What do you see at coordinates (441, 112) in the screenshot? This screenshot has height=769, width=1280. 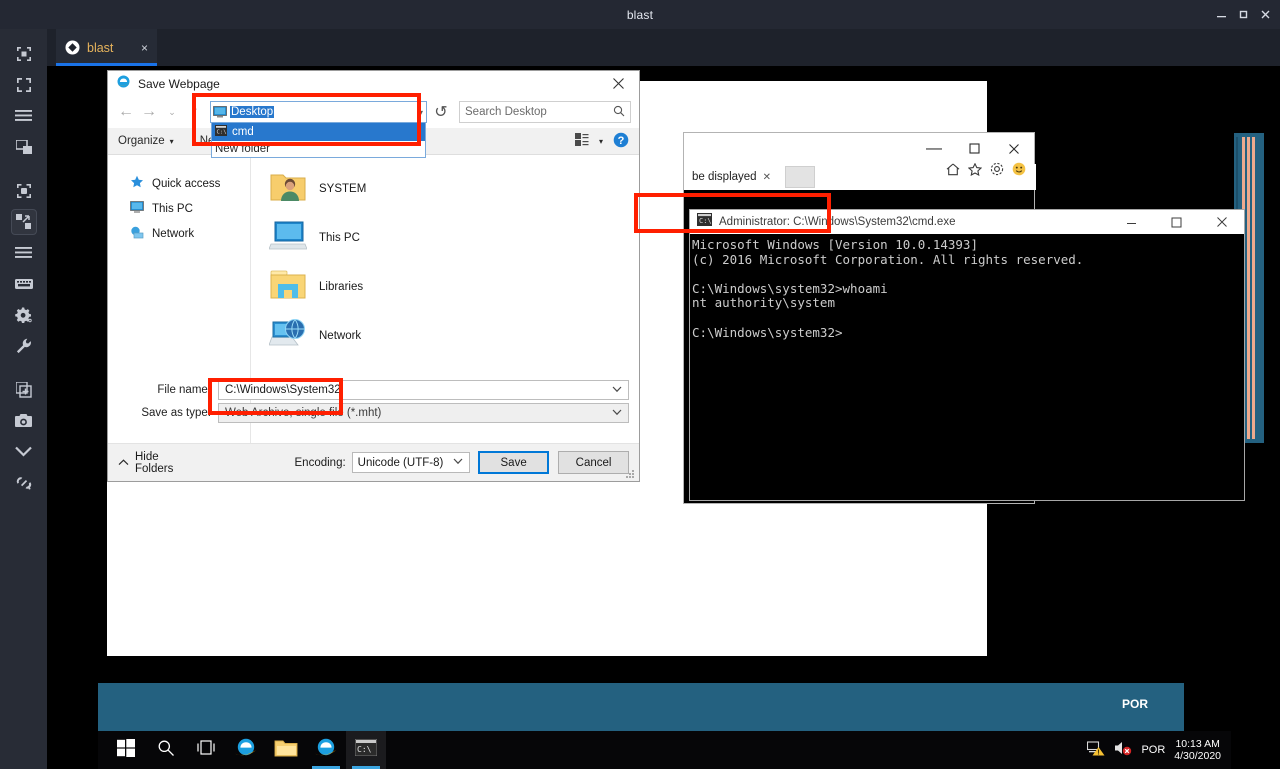 I see `refresh-button: ↺` at bounding box center [441, 112].